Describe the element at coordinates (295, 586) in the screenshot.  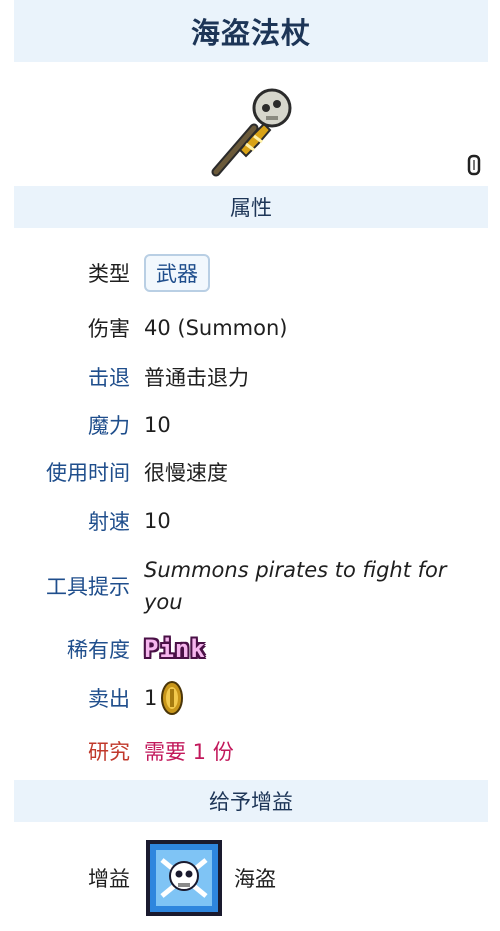
I see `tooltip-value: Summons pirates to fight for you` at that location.